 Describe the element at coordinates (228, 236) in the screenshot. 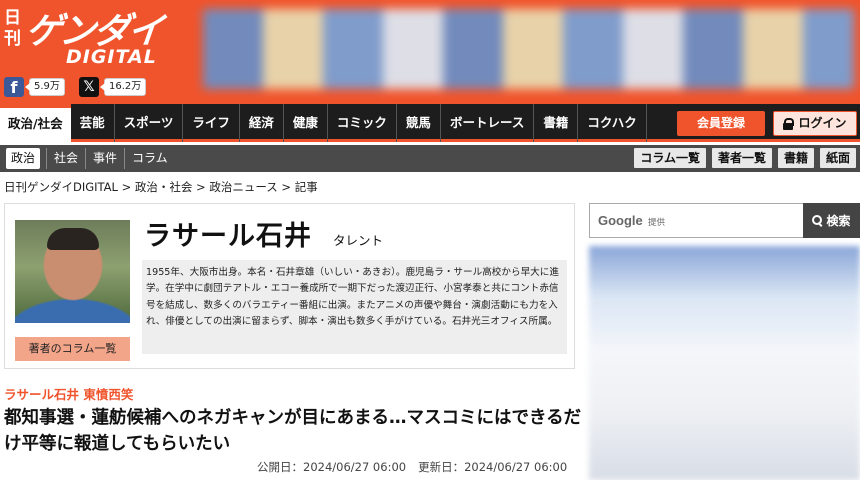

I see `author-name: ラサール石井` at that location.